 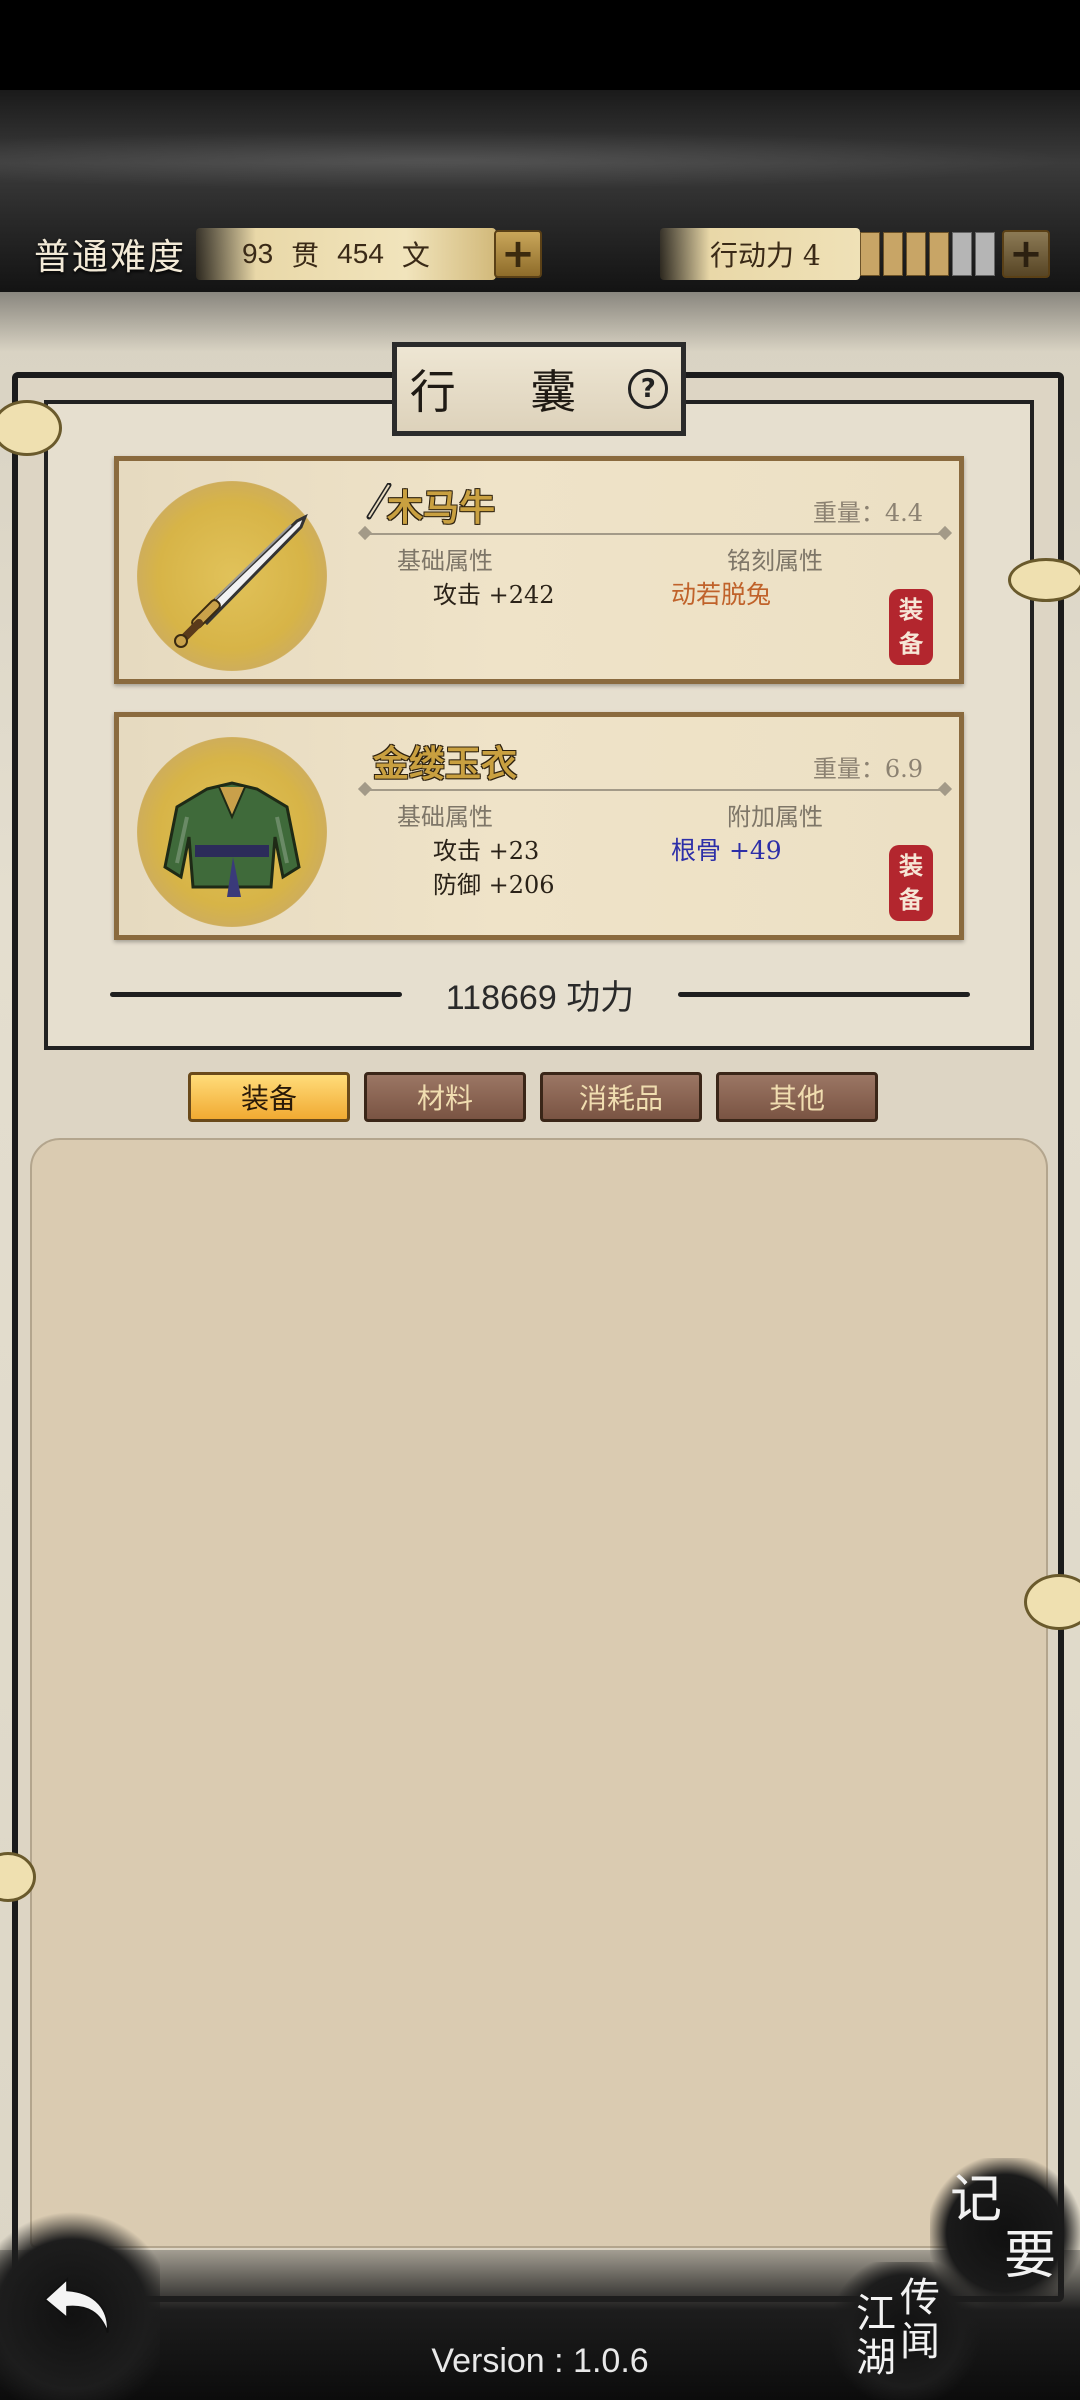 What do you see at coordinates (441, 508) in the screenshot?
I see `item-name: 木马牛` at bounding box center [441, 508].